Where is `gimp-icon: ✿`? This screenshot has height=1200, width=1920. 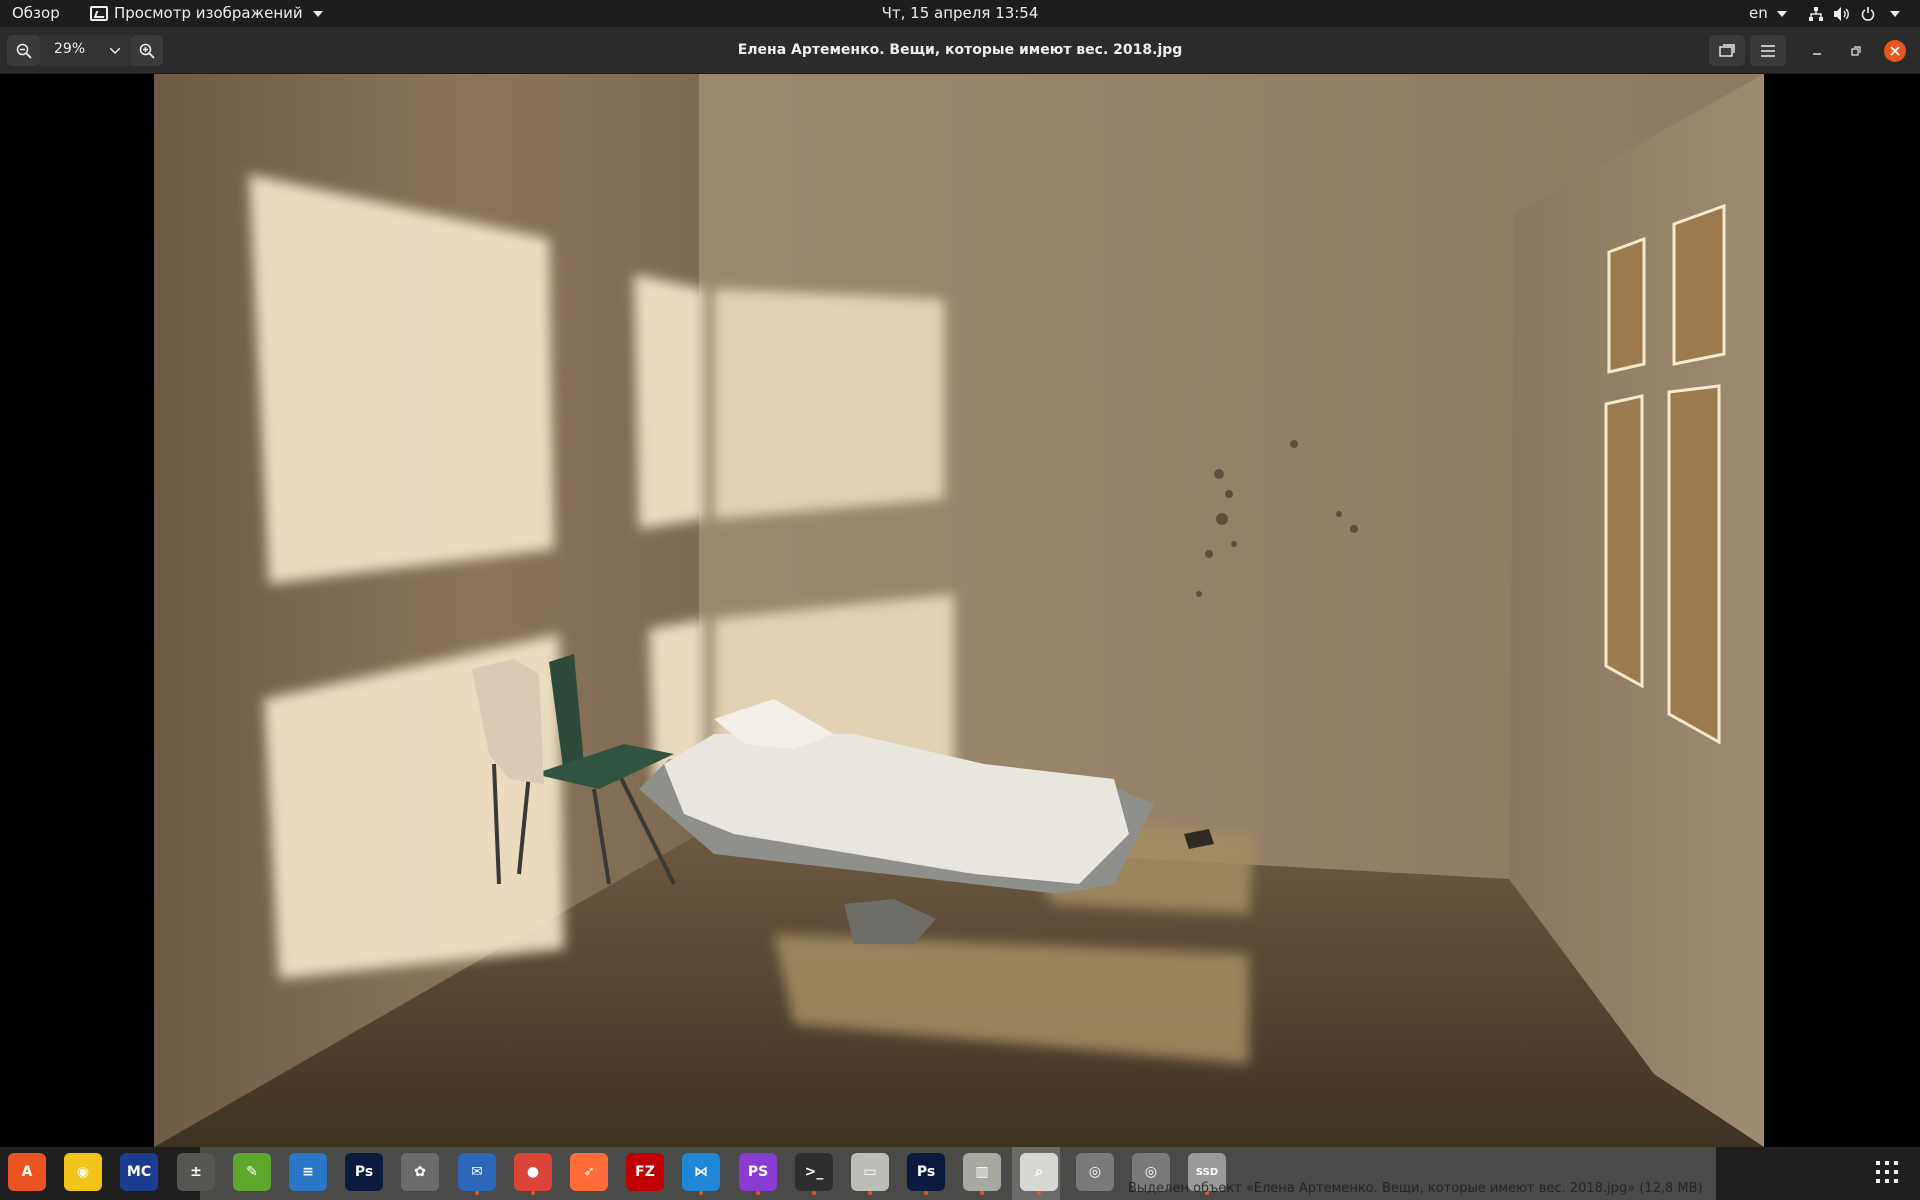 gimp-icon: ✿ is located at coordinates (420, 1172).